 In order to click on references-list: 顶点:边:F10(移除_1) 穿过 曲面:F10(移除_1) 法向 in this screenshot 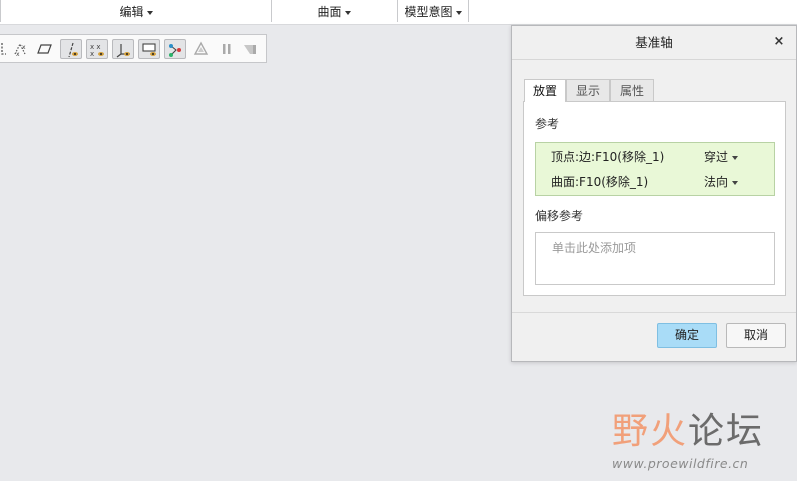, I will do `click(655, 169)`.